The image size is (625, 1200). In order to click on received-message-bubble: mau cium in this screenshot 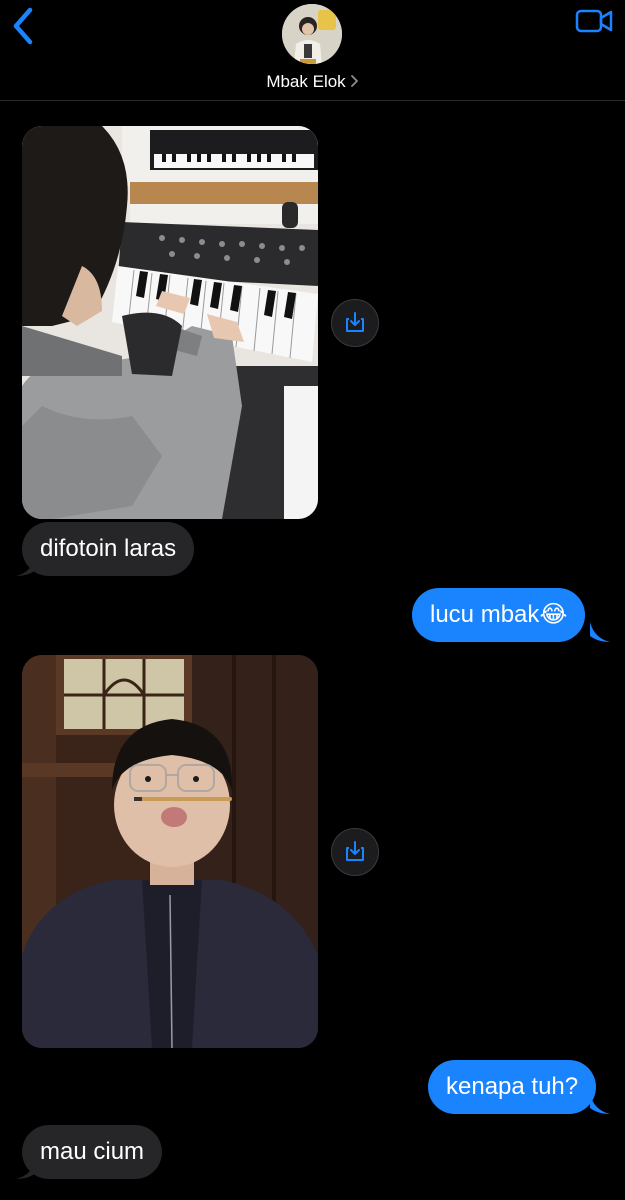, I will do `click(92, 1152)`.